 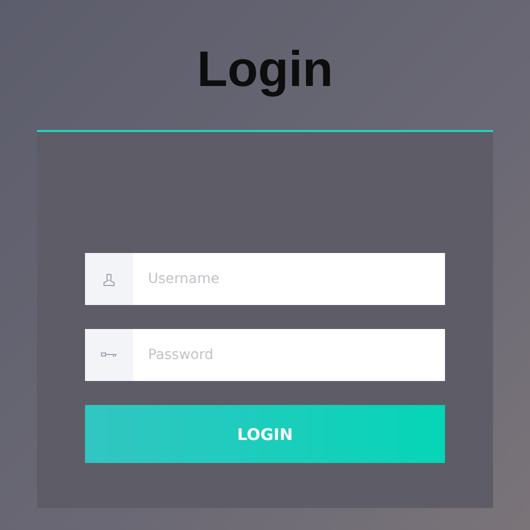 What do you see at coordinates (109, 279) in the screenshot?
I see `user-icon` at bounding box center [109, 279].